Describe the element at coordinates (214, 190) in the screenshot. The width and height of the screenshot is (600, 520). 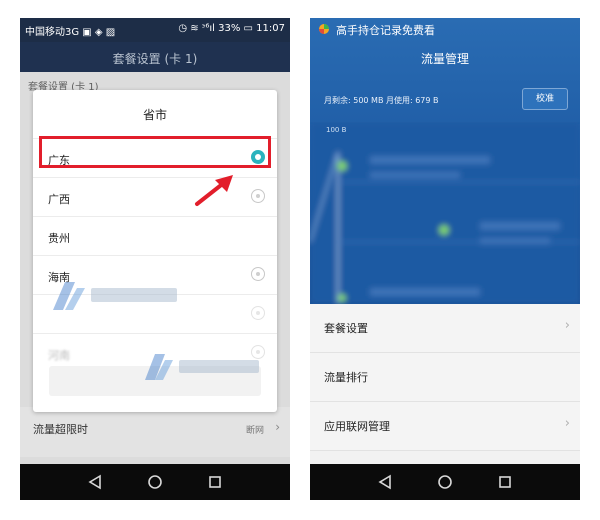
I see `red-arrow-icon` at that location.